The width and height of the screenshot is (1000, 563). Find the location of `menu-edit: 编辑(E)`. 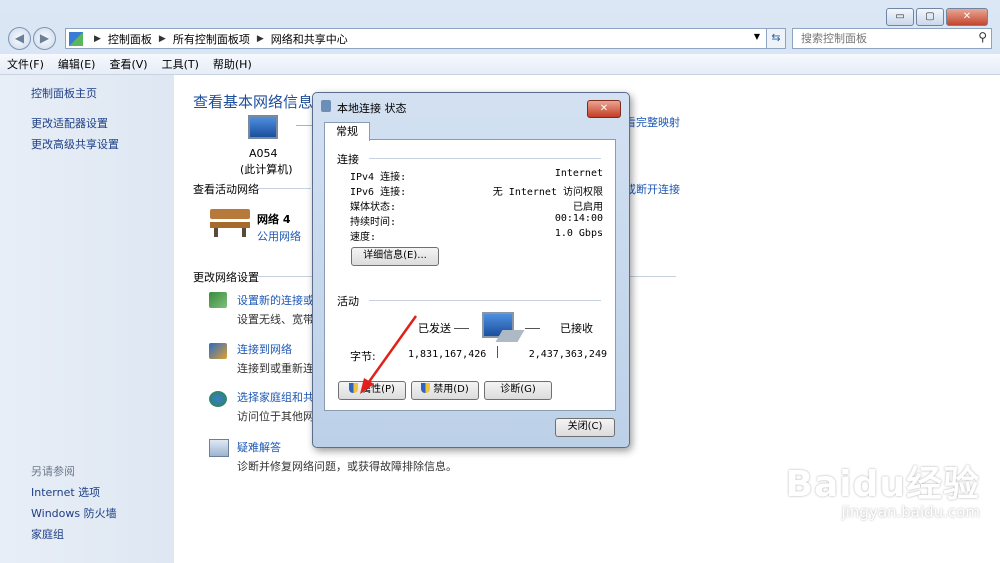

menu-edit: 编辑(E) is located at coordinates (77, 64).